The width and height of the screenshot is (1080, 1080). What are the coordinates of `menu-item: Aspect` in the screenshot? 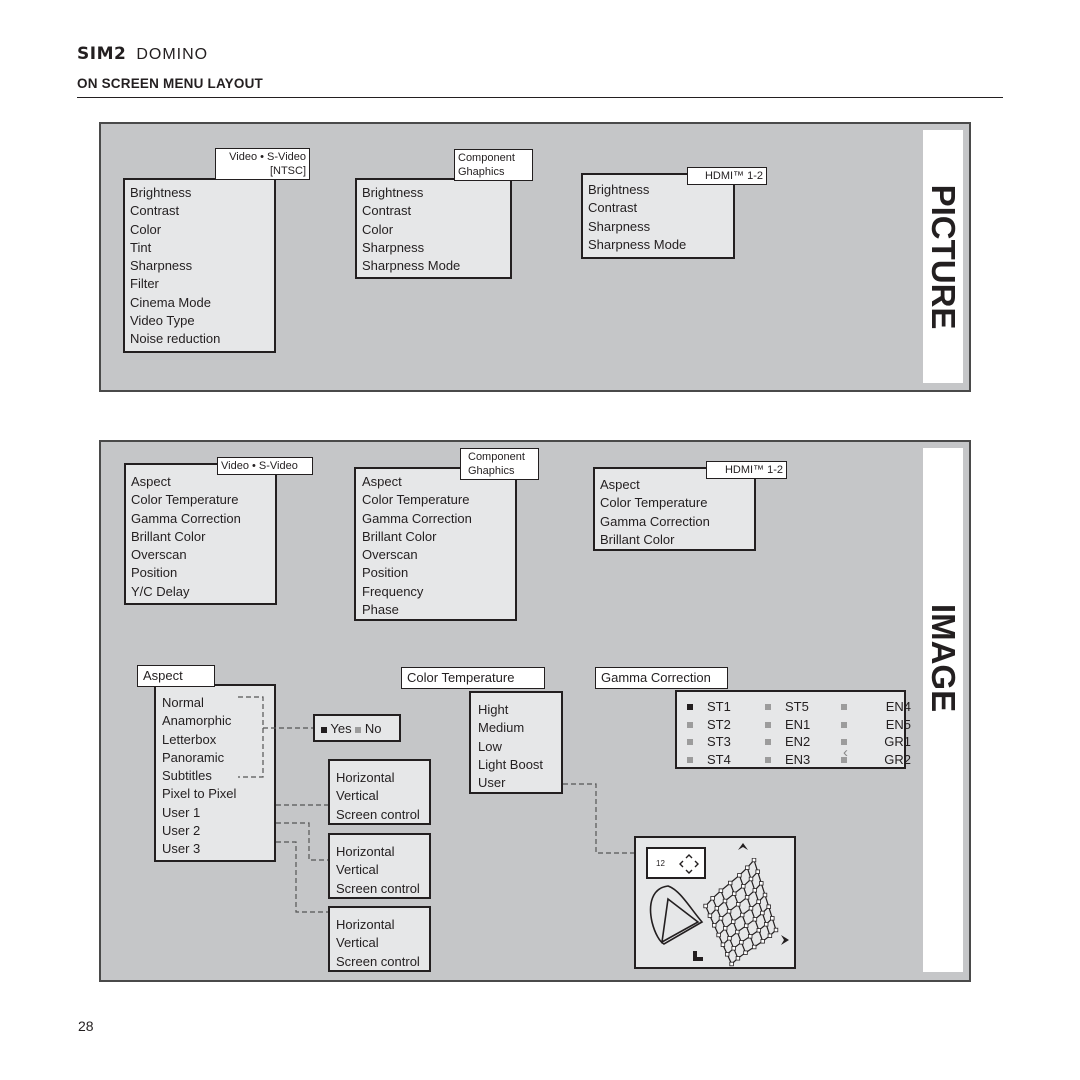 It's located at (203, 482).